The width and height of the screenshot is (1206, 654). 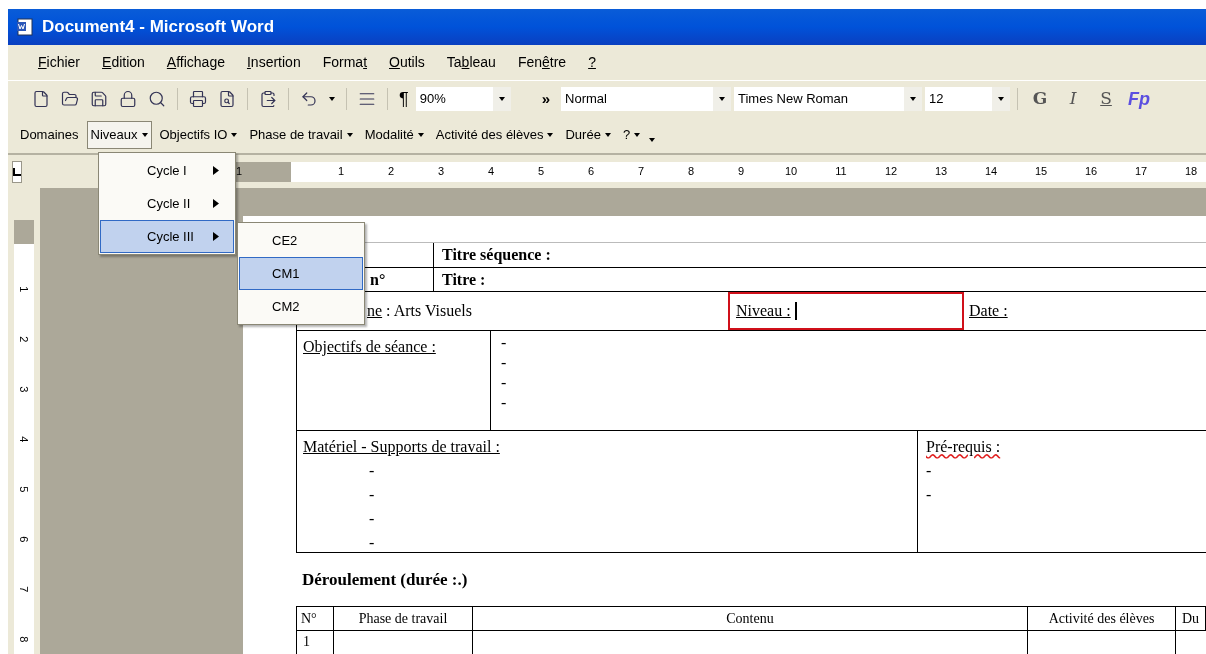 I want to click on ruler-number: 10, so click(x=791, y=172).